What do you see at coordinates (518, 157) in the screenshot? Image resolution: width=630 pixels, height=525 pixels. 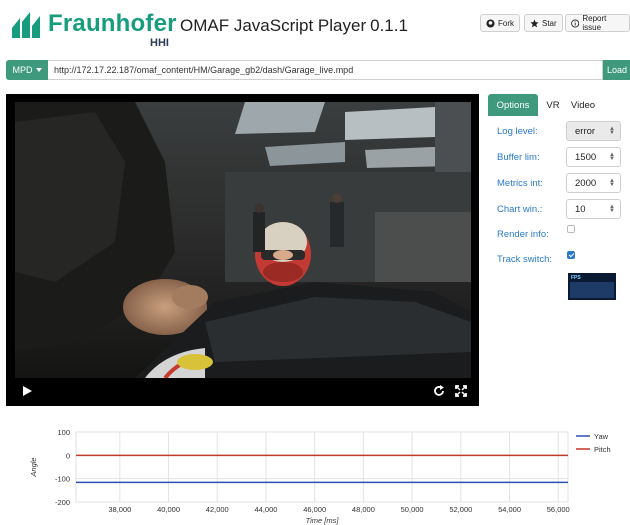 I see `buffer-lim-label: Buffer lim:` at bounding box center [518, 157].